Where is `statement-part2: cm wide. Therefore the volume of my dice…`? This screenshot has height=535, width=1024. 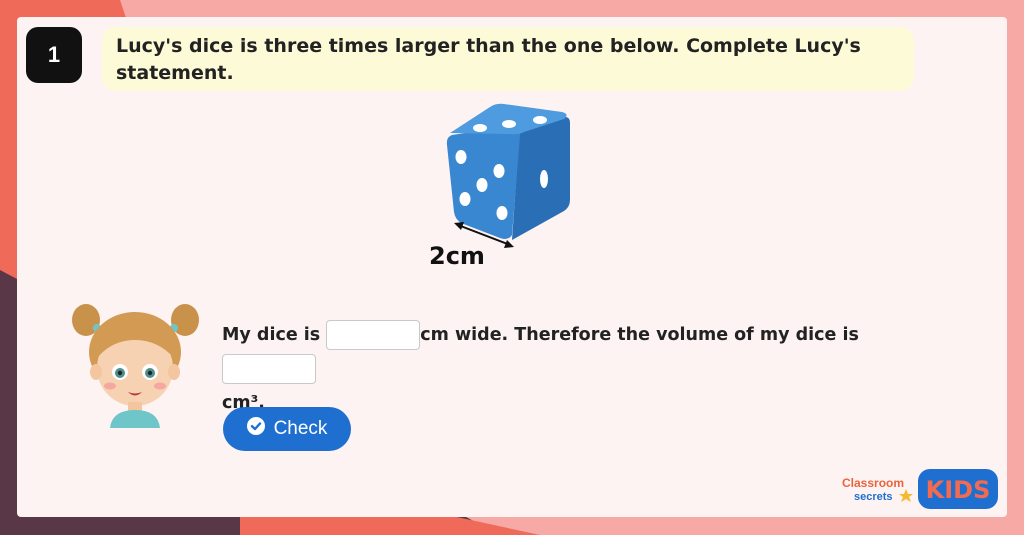 statement-part2: cm wide. Therefore the volume of my dice… is located at coordinates (639, 335).